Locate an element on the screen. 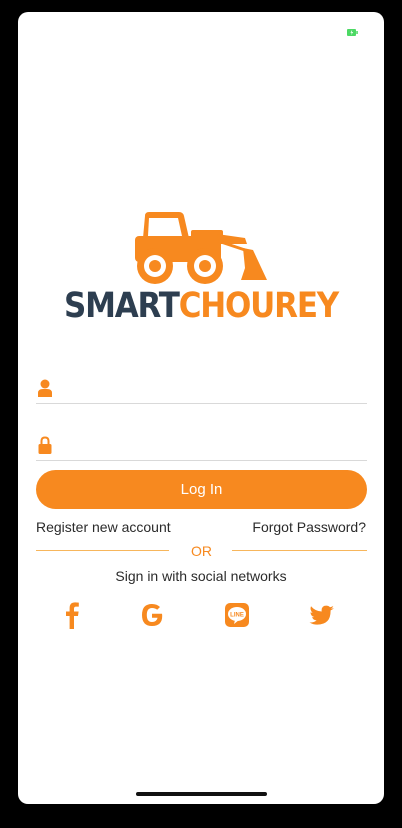  loader-tractor-icon is located at coordinates (201, 248).